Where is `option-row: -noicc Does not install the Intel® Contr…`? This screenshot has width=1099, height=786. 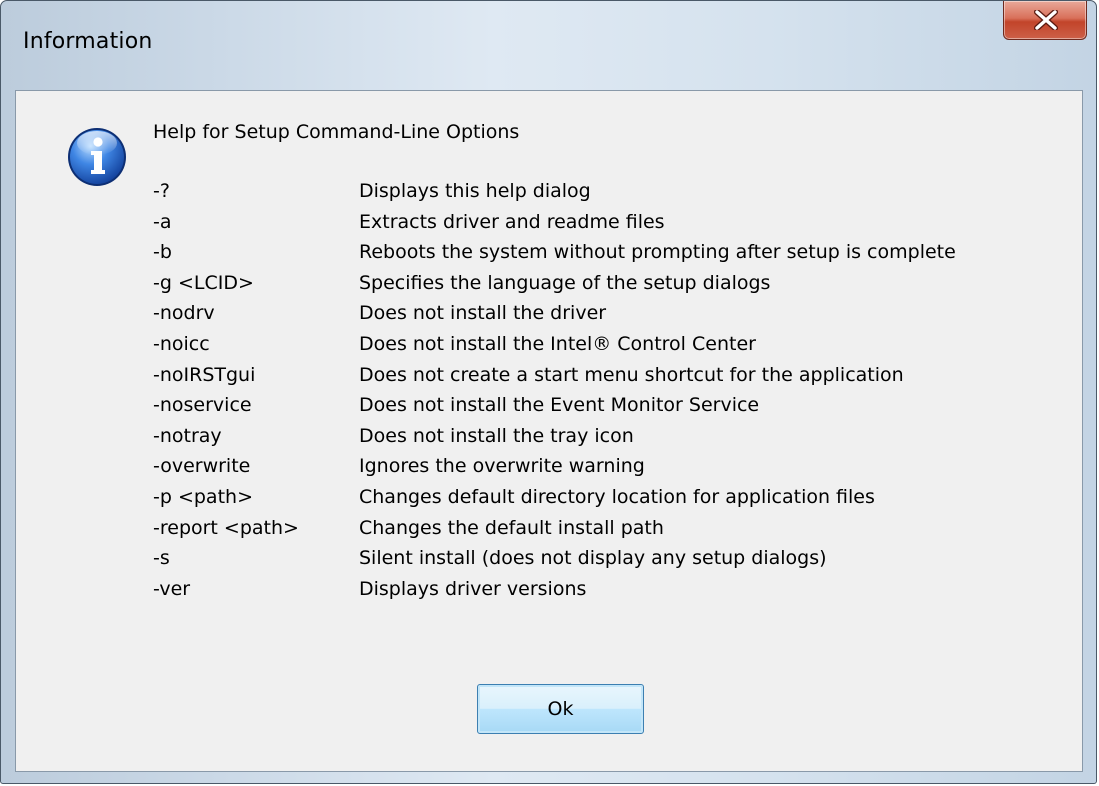
option-row: -noicc Does not install the Intel® Contr… is located at coordinates (554, 347).